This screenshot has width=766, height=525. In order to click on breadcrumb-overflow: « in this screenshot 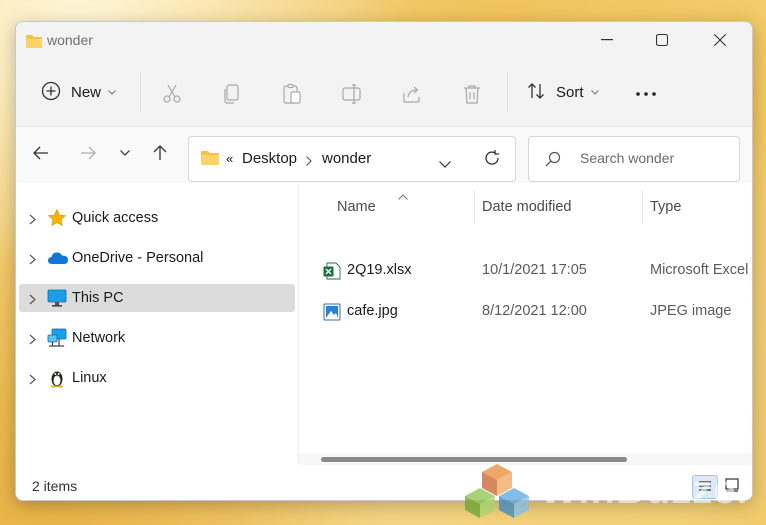, I will do `click(229, 158)`.